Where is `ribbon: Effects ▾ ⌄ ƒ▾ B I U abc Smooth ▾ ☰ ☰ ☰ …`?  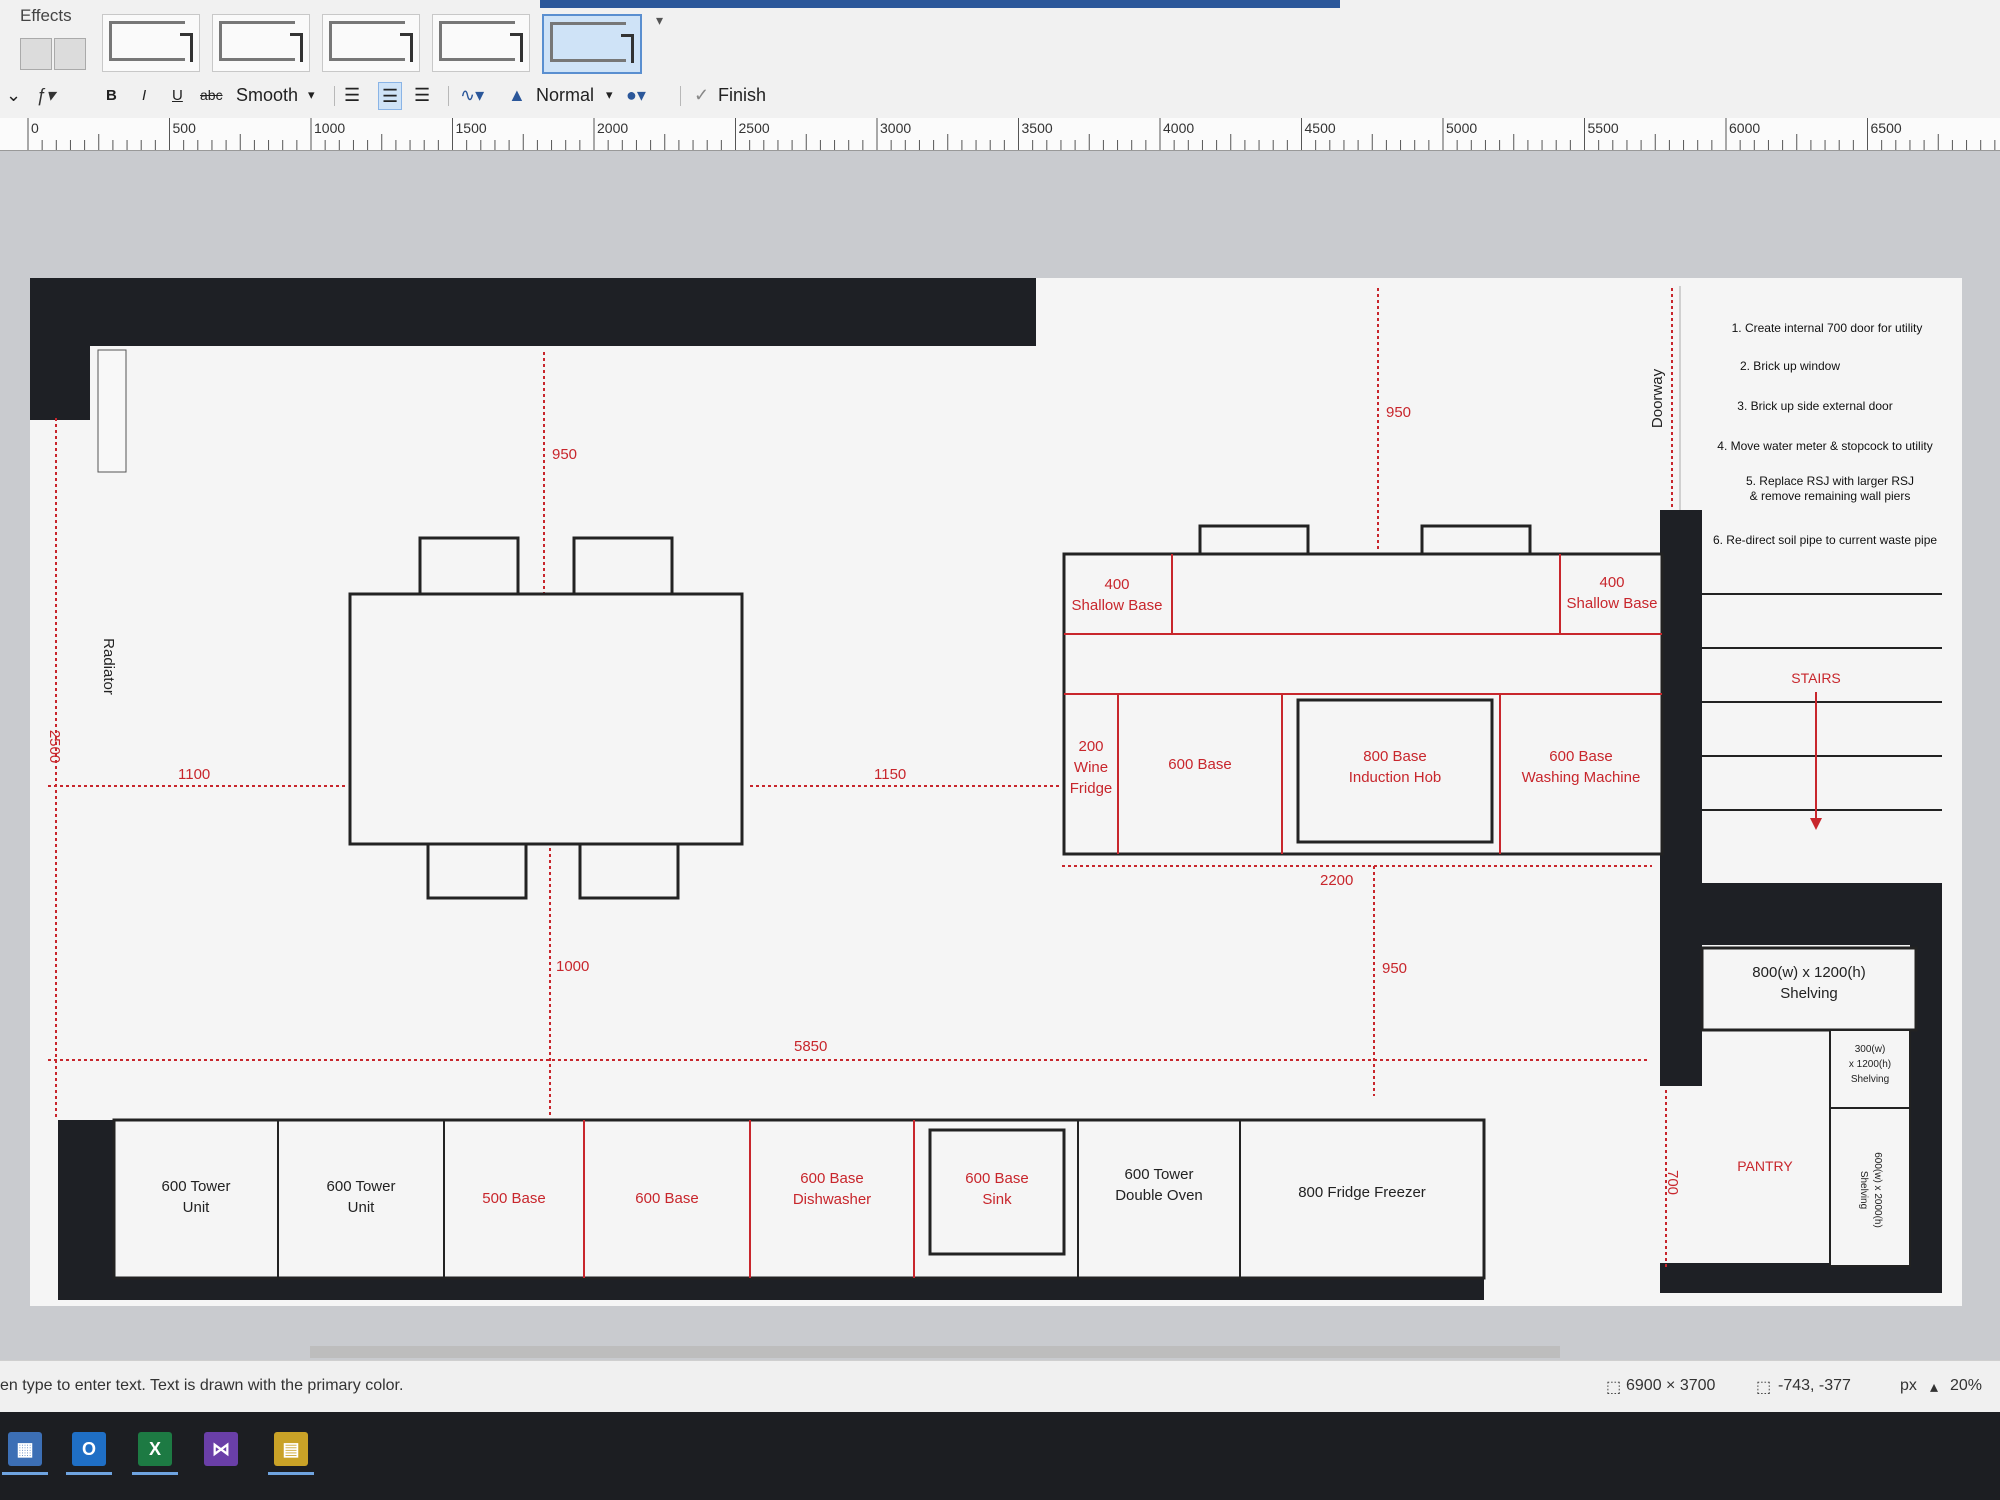
ribbon: Effects ▾ ⌄ ƒ▾ B I U abc Smooth ▾ ☰ ☰ ☰ … is located at coordinates (1000, 64).